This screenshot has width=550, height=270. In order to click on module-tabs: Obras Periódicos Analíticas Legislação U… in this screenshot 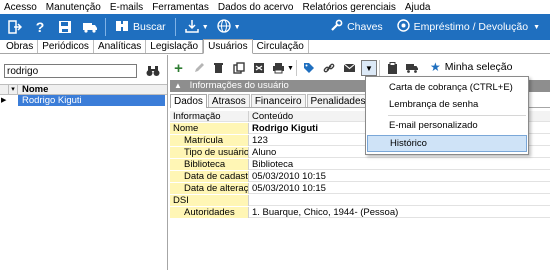, I will do `click(275, 46)`.